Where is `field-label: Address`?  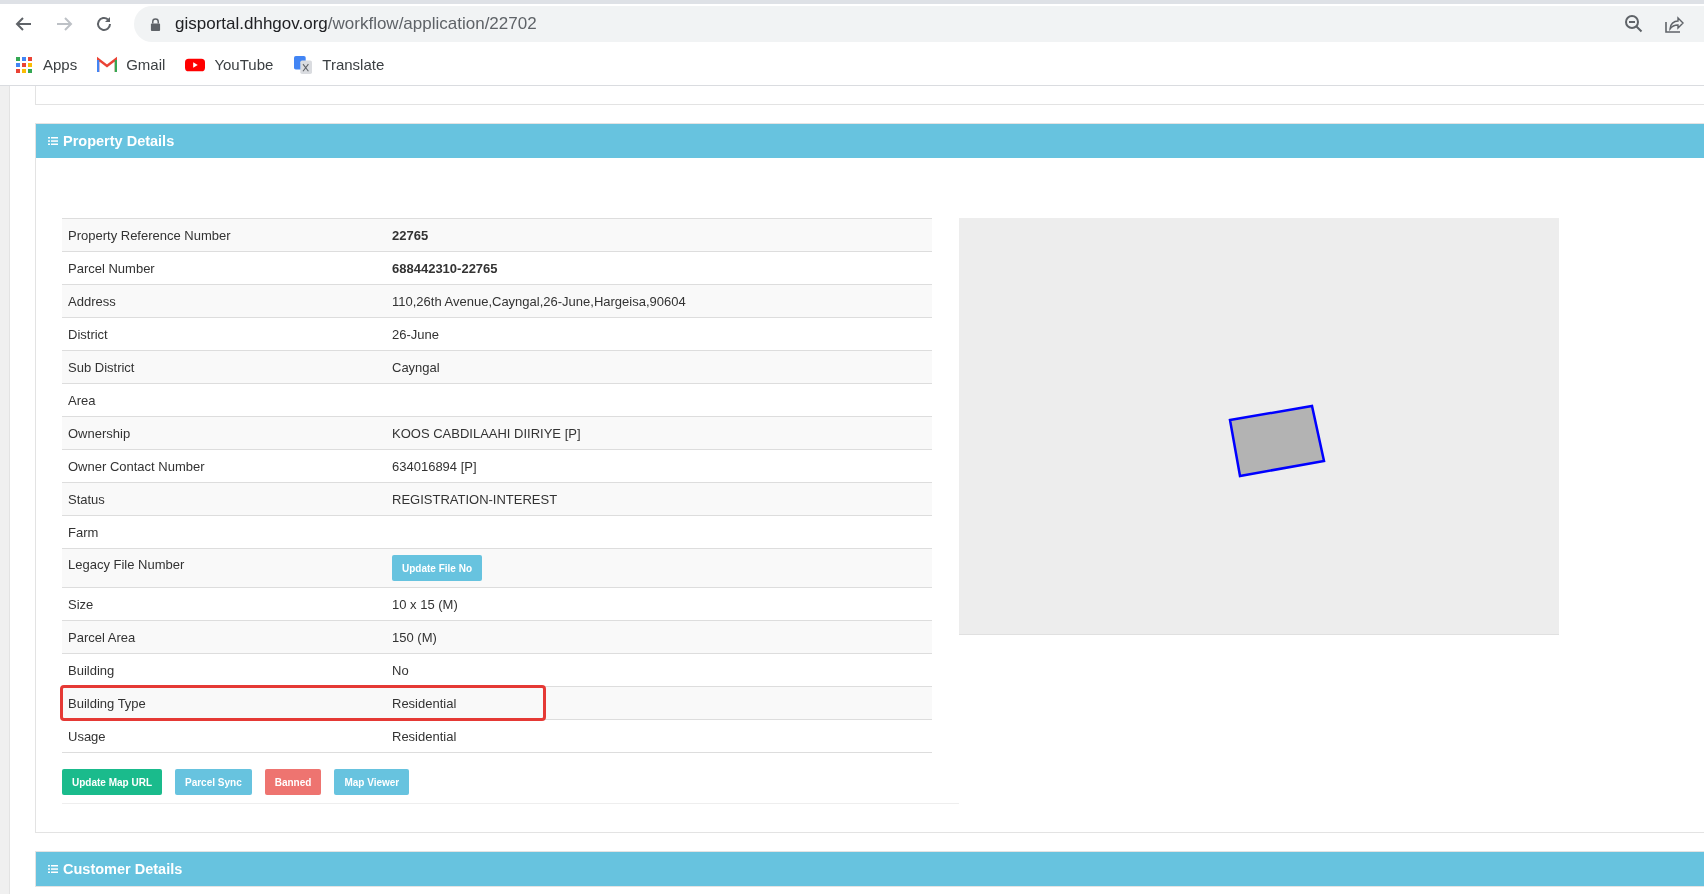 field-label: Address is located at coordinates (92, 301).